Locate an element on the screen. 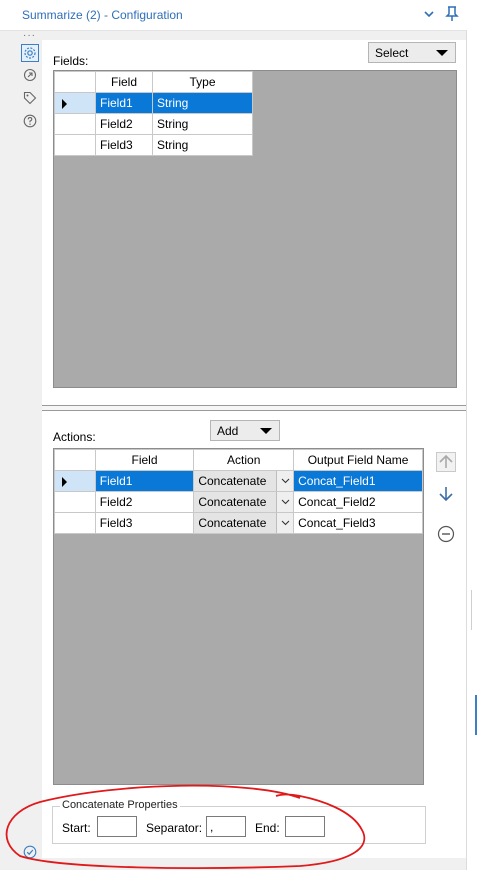 The image size is (479, 870). select-dropdown-label: Select is located at coordinates (392, 53).